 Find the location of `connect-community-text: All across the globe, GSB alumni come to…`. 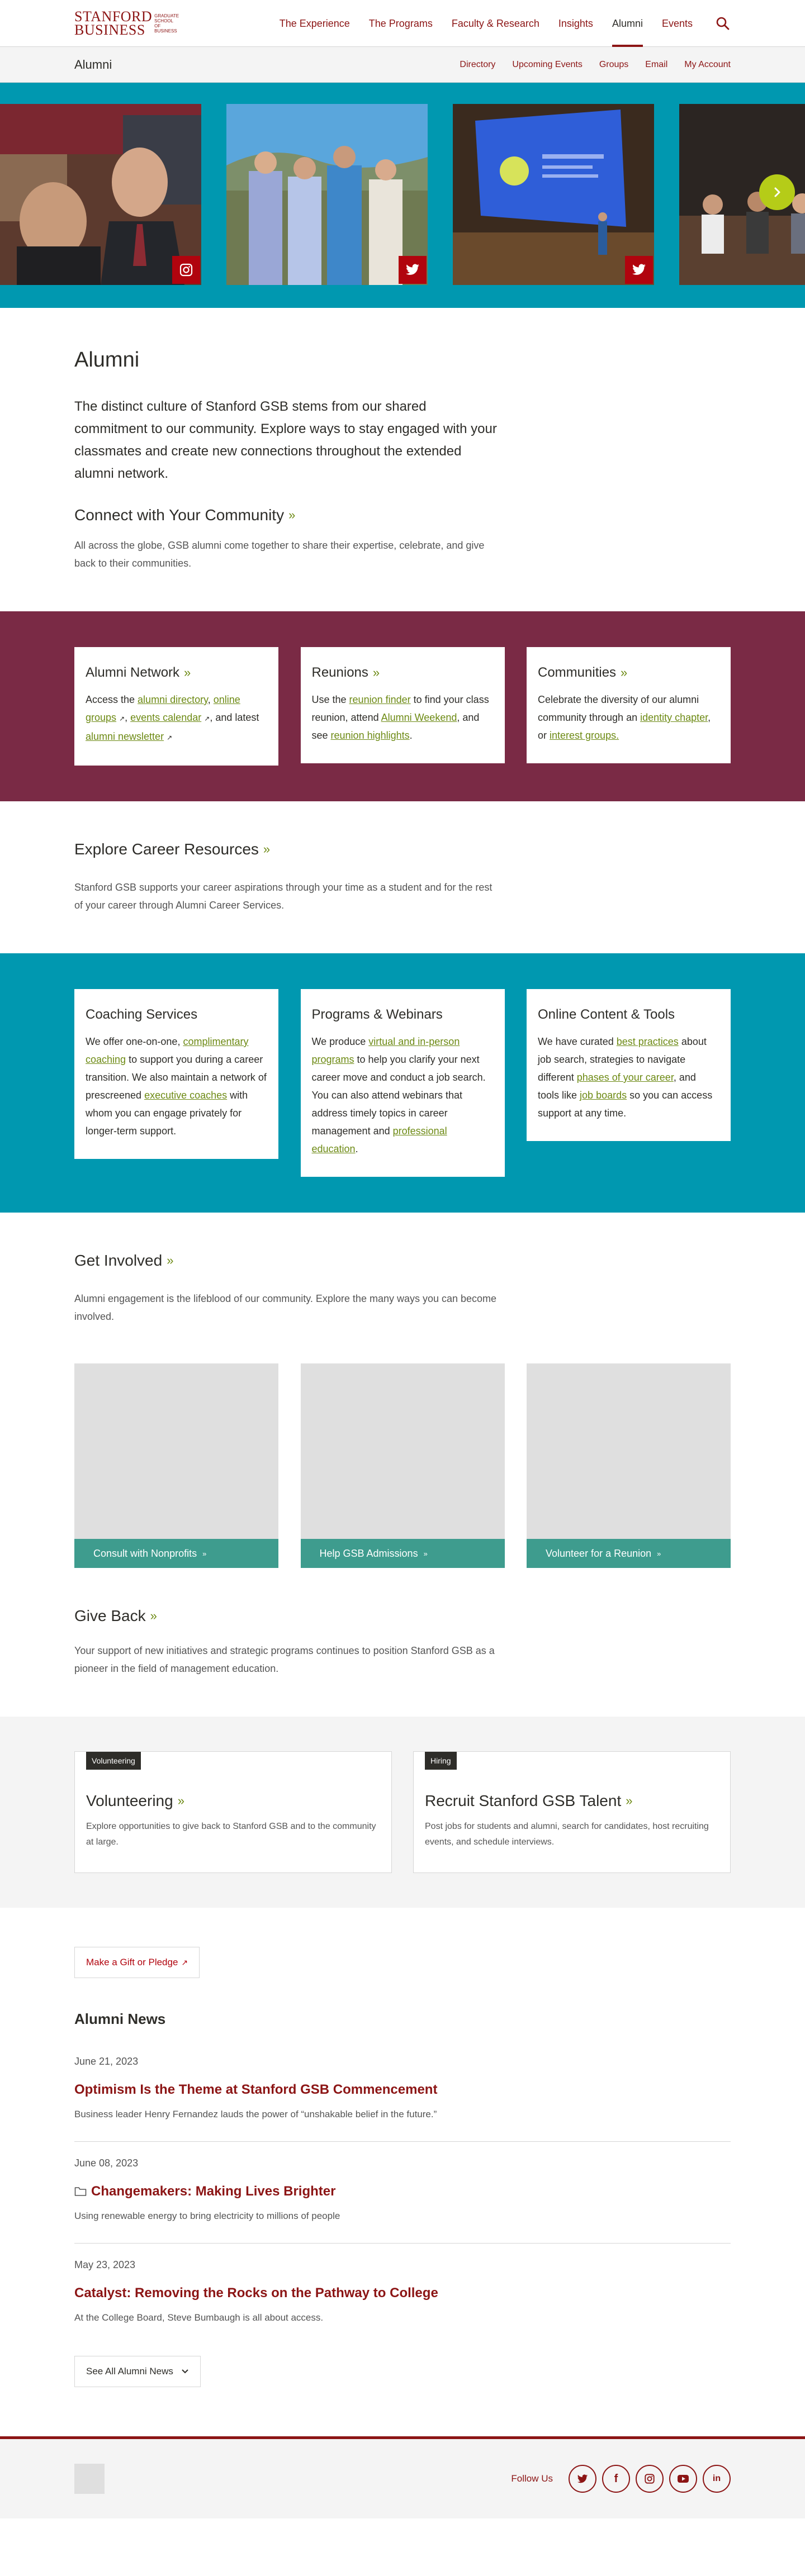

connect-community-text: All across the globe, GSB alumni come to… is located at coordinates (279, 554).